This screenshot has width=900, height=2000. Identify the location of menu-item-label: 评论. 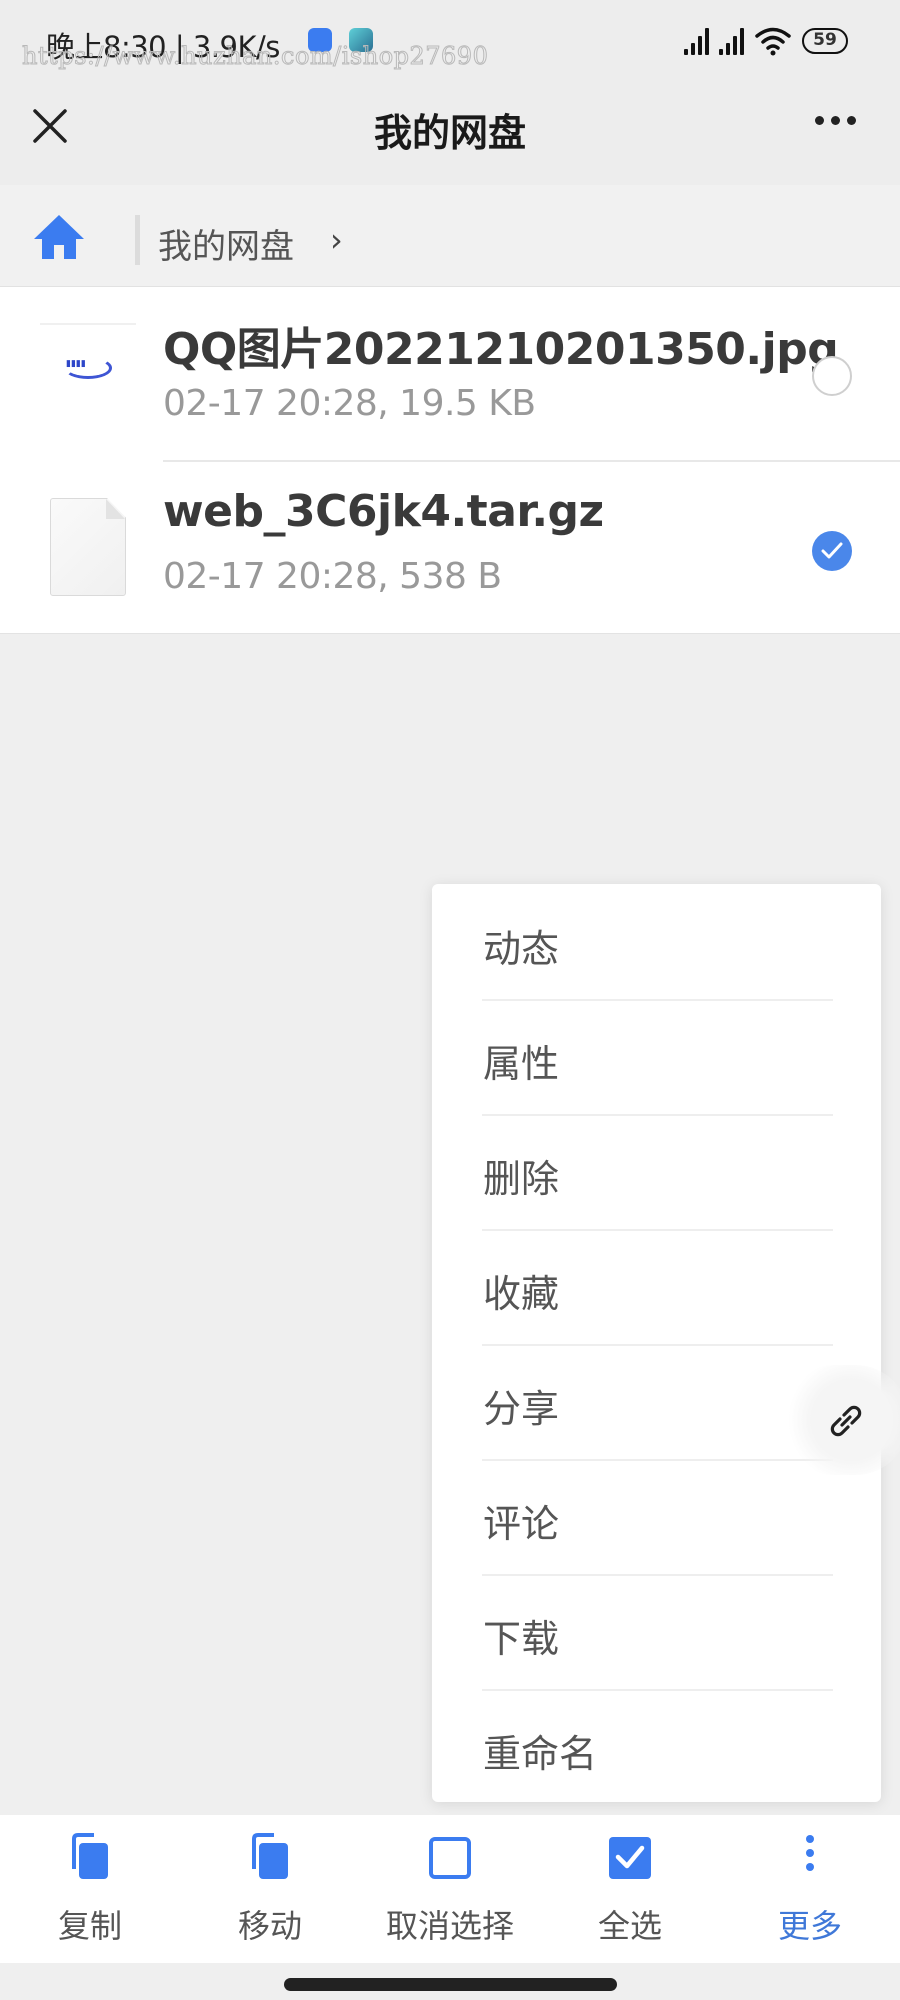
(521, 1524).